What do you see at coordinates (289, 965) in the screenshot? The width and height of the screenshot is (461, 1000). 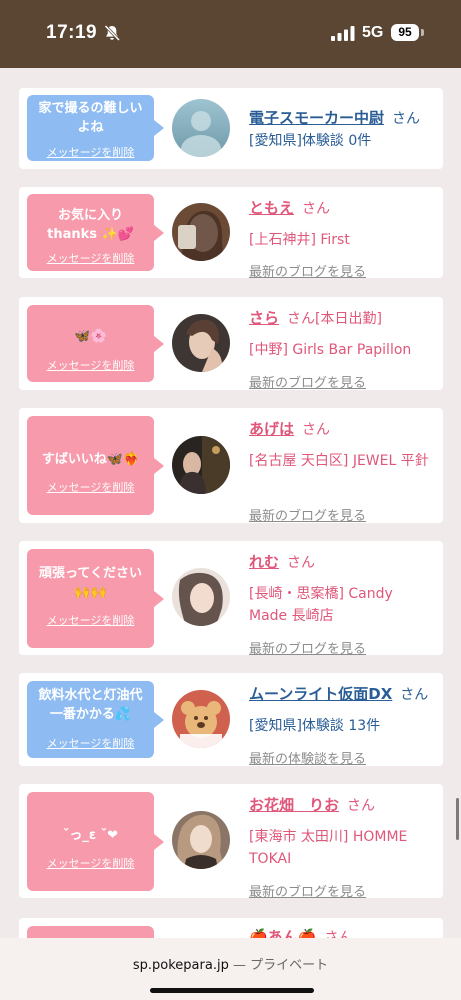 I see `private-mode-label: プライベート` at bounding box center [289, 965].